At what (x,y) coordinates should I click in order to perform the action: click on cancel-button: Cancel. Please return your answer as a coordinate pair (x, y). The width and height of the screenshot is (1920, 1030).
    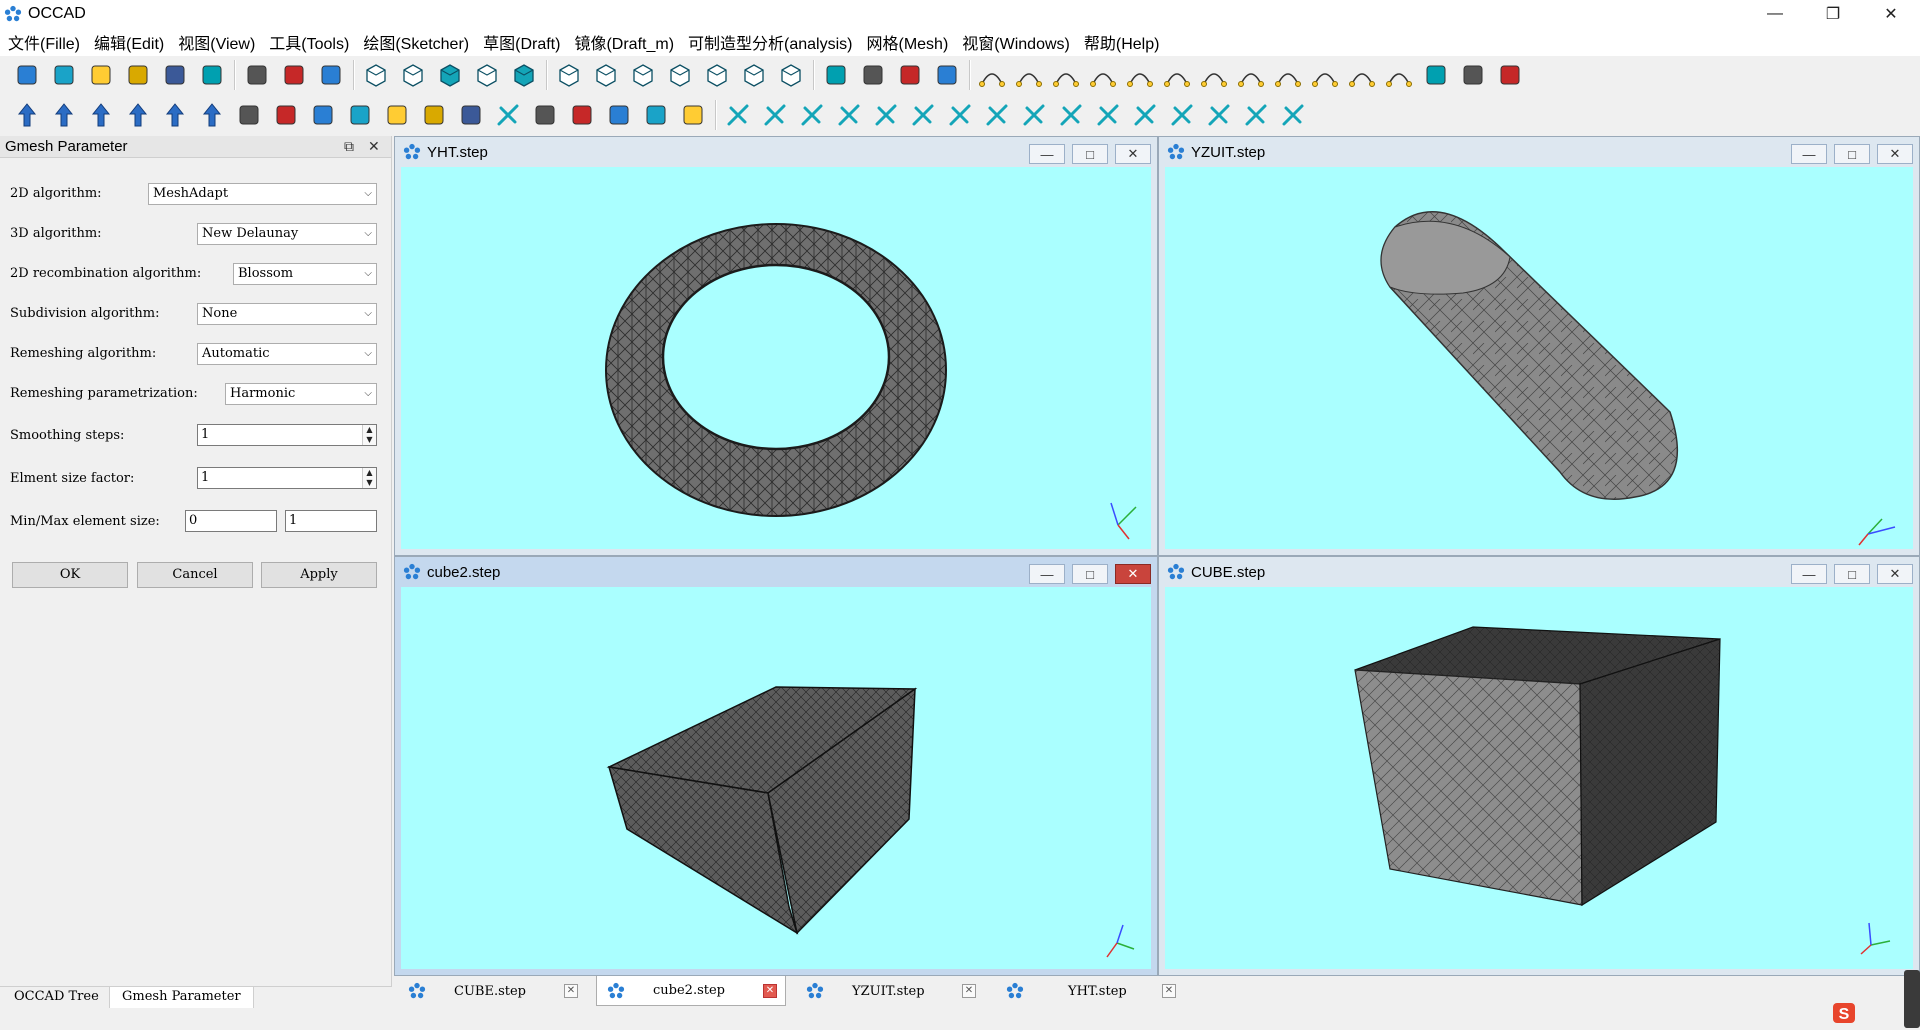
    Looking at the image, I should click on (195, 575).